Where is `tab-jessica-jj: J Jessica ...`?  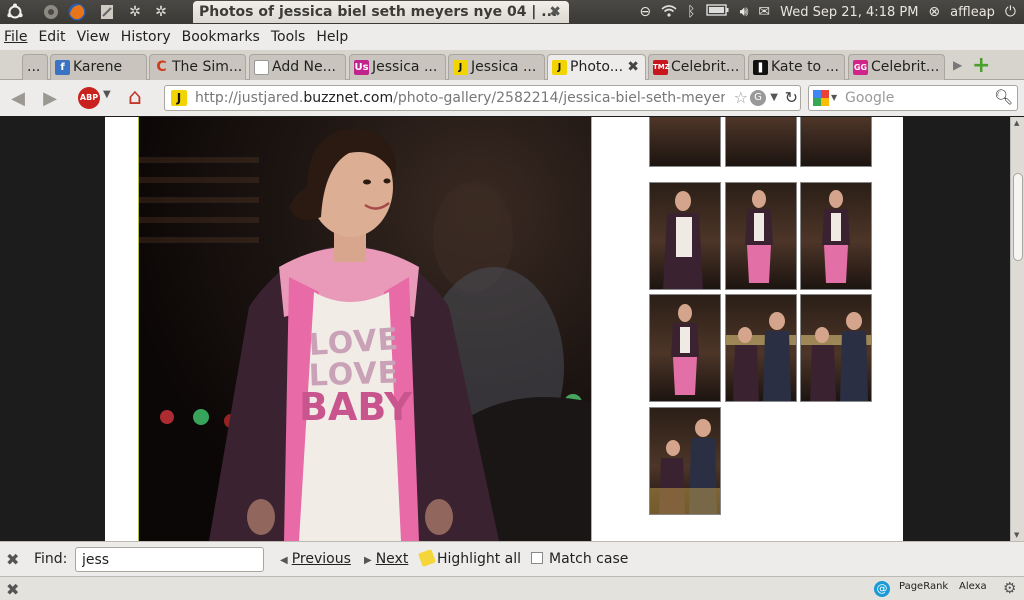 tab-jessica-jj: J Jessica ... is located at coordinates (496, 67).